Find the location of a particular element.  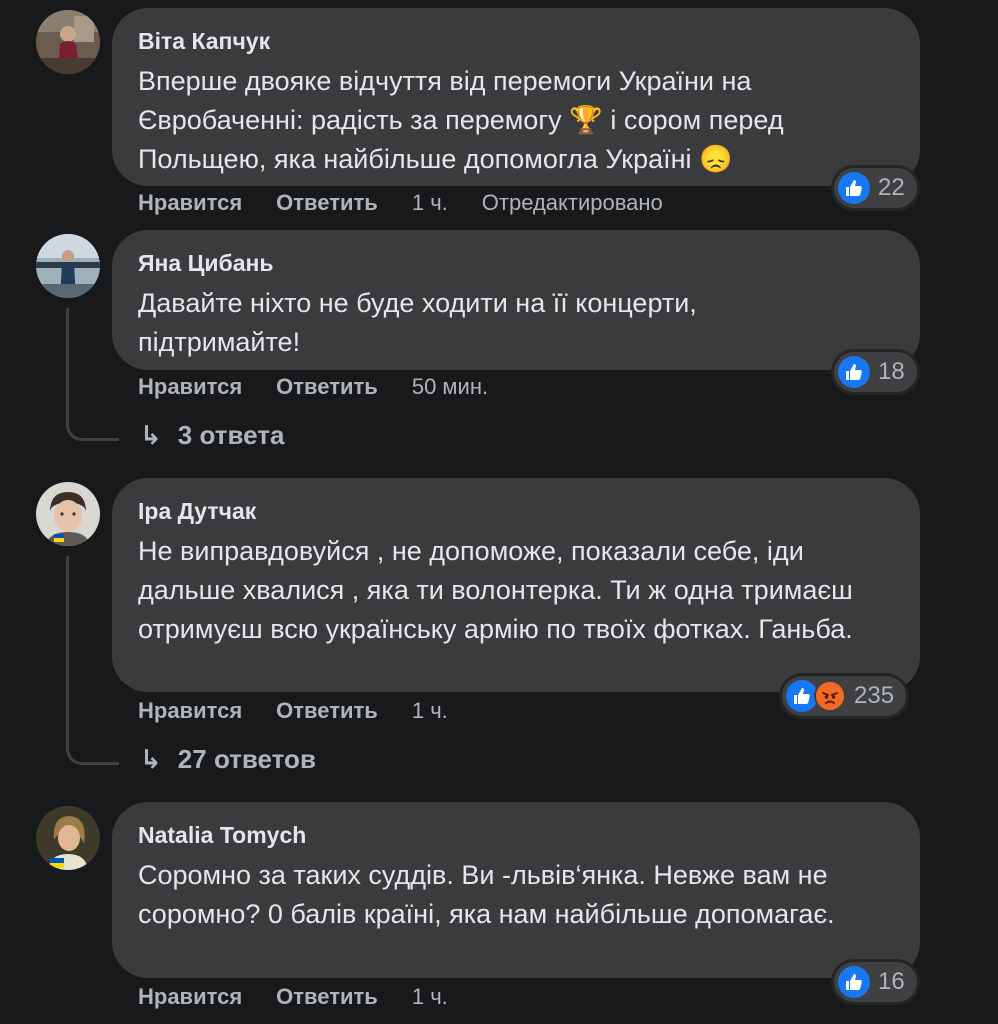

replies-count: 3 ответа is located at coordinates (231, 435).